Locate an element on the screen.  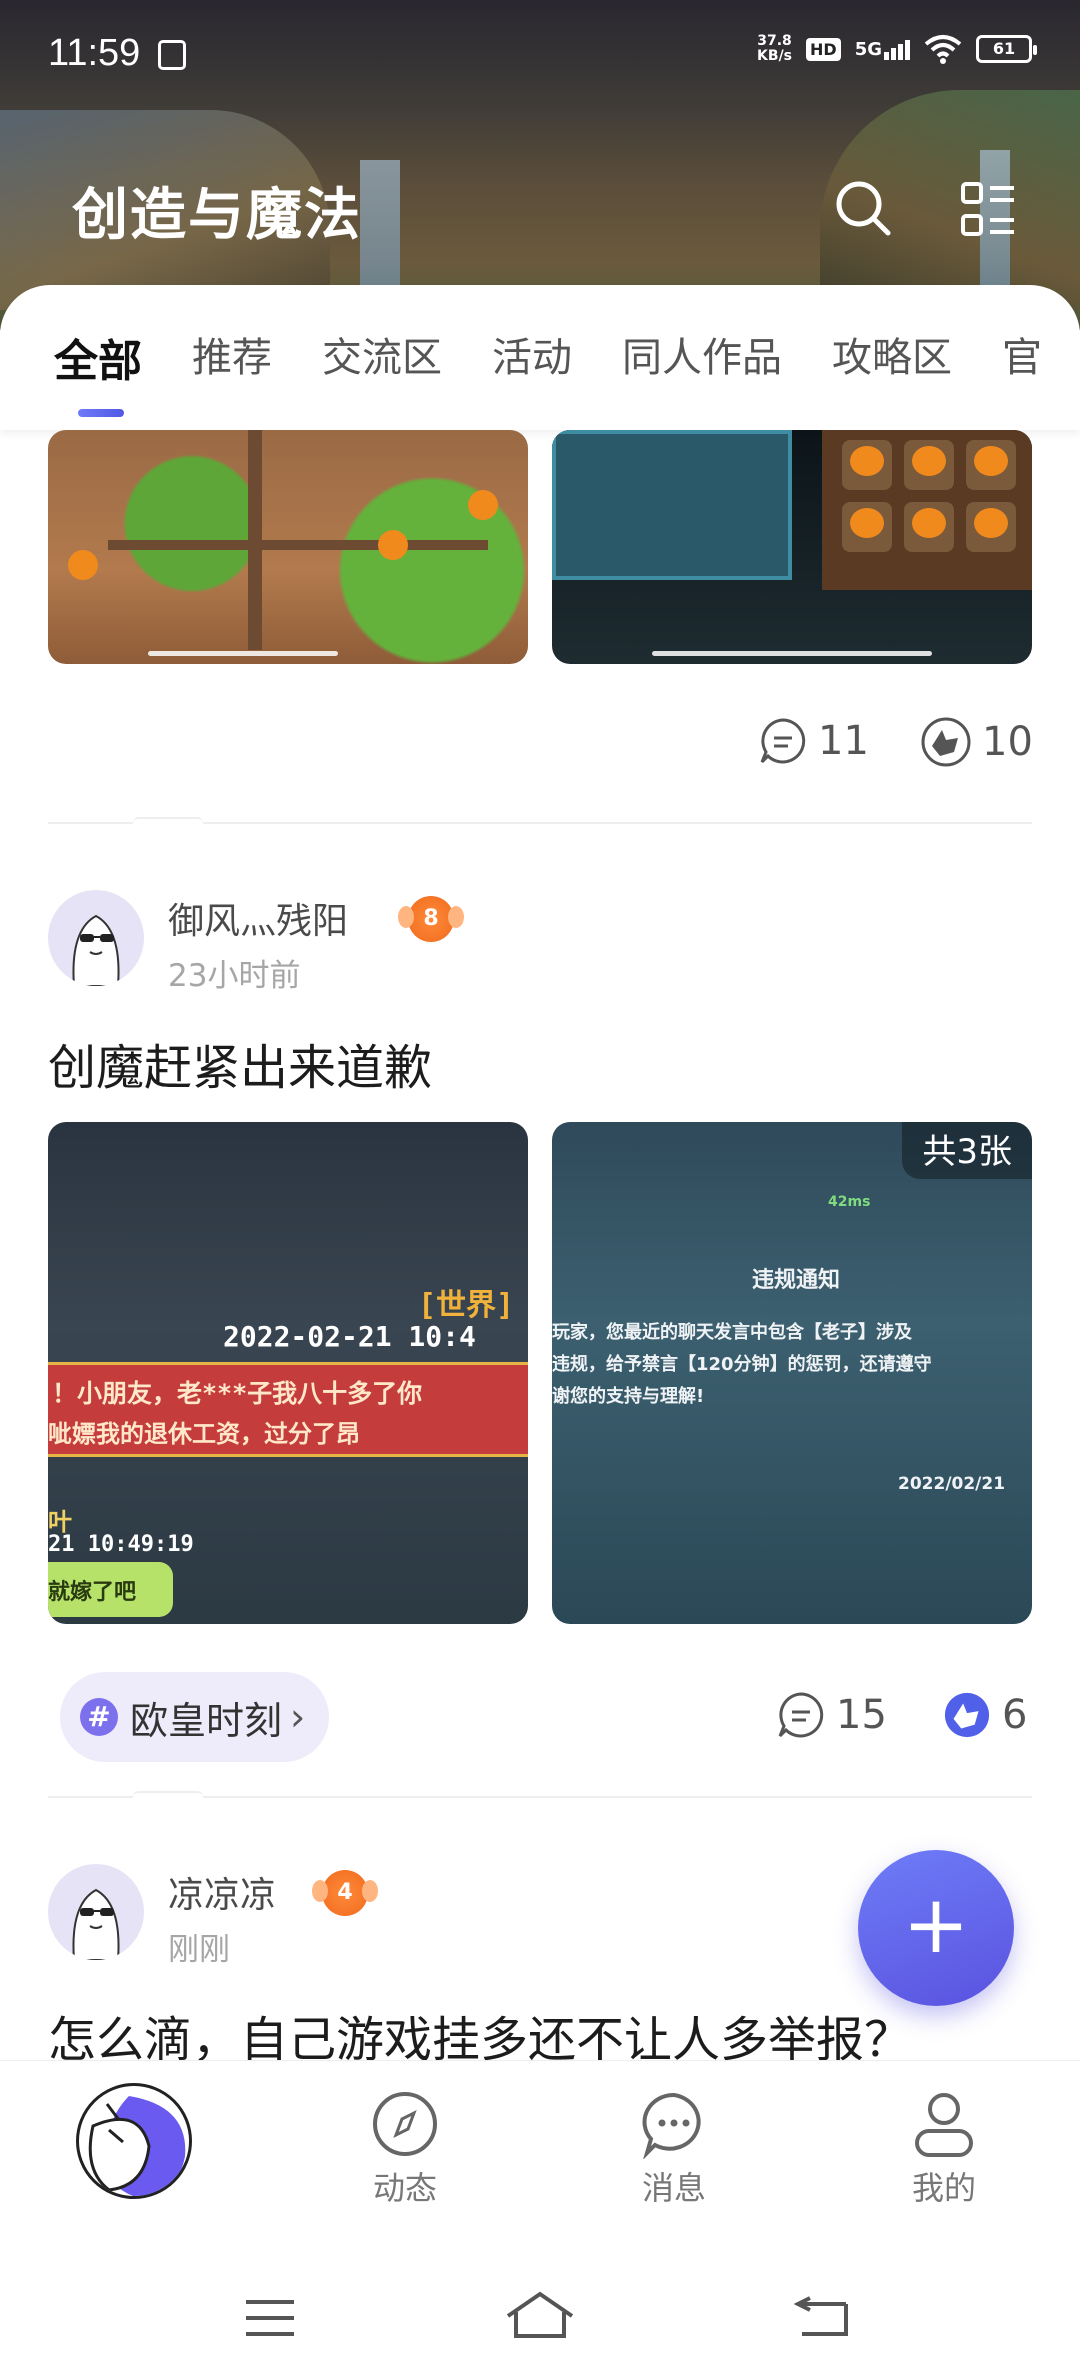
notice-line: 玩家，您最近的聊天发言中包含【老子】涉及 is located at coordinates (732, 1332).